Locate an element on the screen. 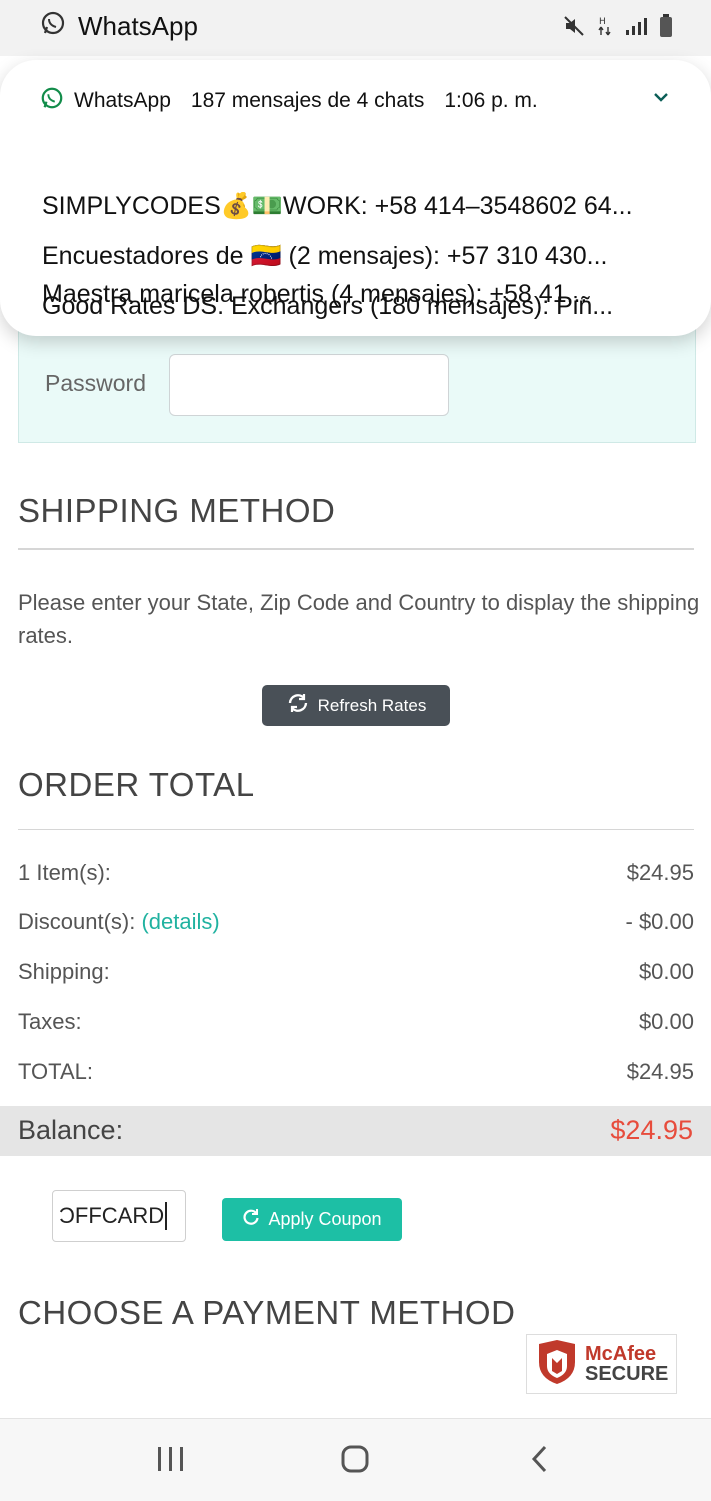 The height and width of the screenshot is (1501, 711). mute-icon is located at coordinates (574, 28).